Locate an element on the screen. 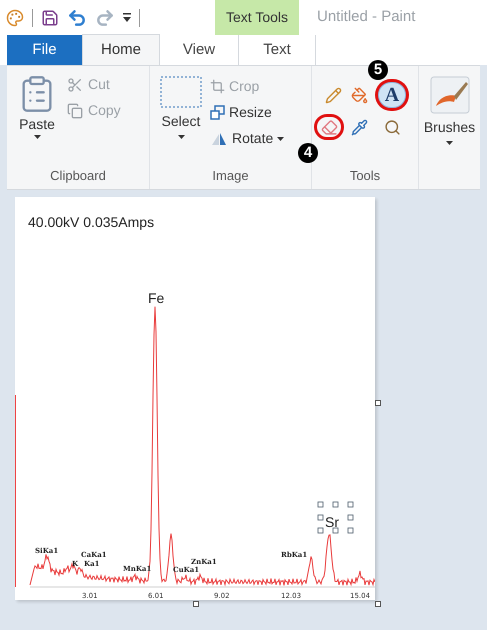 The height and width of the screenshot is (630, 487). element-label: Sr is located at coordinates (332, 522).